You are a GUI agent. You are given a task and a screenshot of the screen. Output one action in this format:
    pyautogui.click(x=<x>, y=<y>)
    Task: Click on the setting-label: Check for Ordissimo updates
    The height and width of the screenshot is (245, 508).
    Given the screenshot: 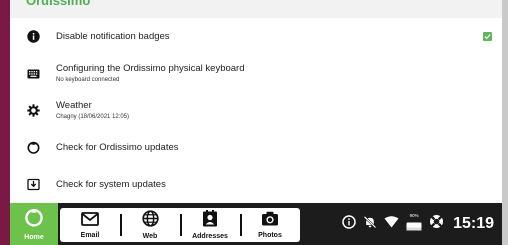 What is the action you would take?
    pyautogui.click(x=117, y=147)
    